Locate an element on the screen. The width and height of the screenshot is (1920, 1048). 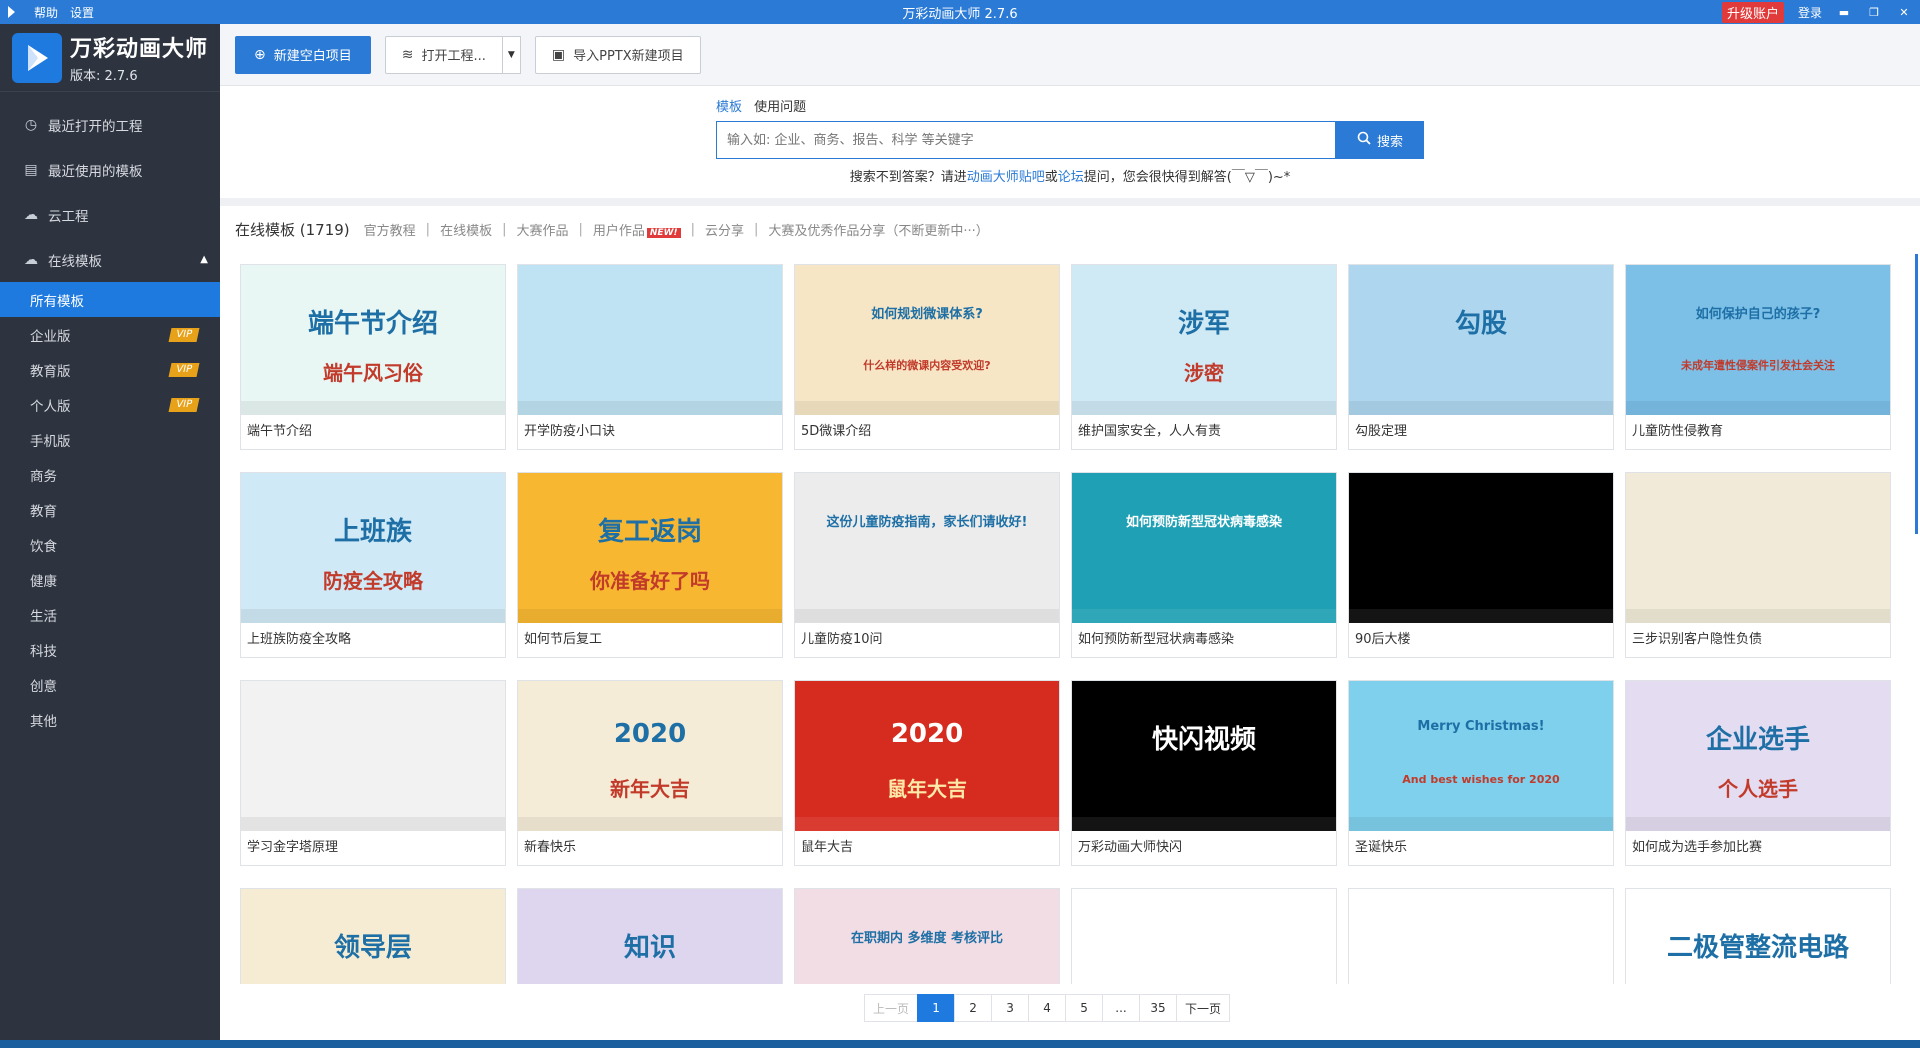
template-card: 如何保护自己的孩子? 未成年遭性侵案件引发社会关注 儿童防性侵教育 is located at coordinates (1758, 357).